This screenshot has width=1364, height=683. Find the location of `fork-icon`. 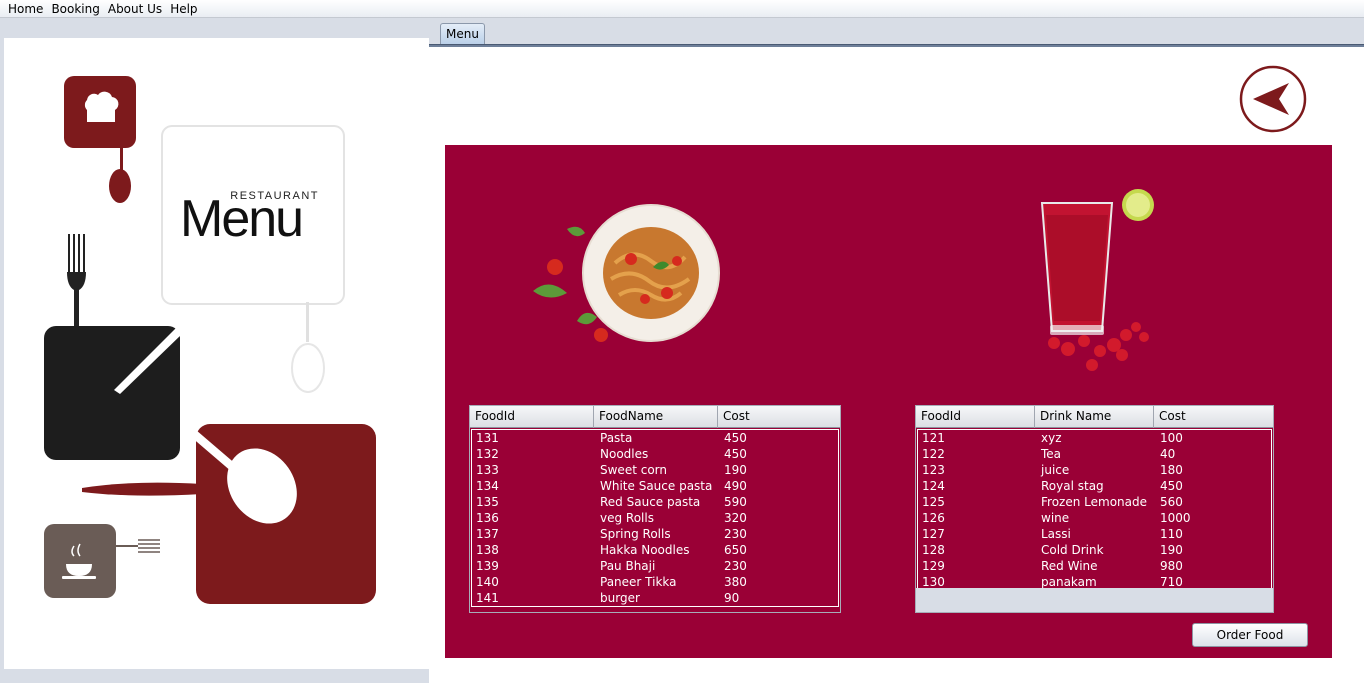

fork-icon is located at coordinates (76, 282).